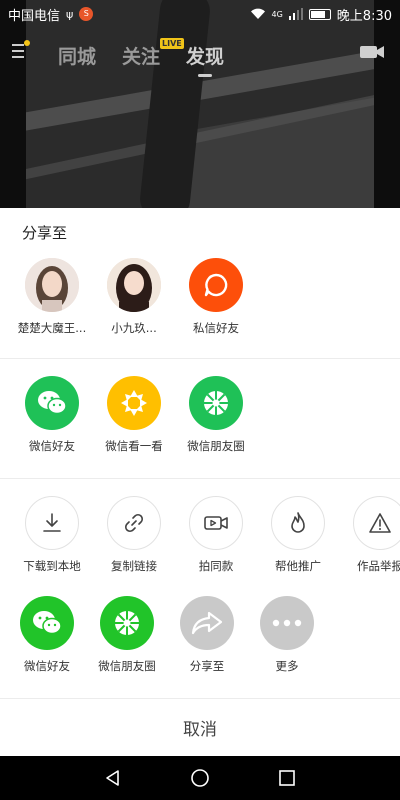  I want to click on live-badge: LIVE, so click(172, 43).